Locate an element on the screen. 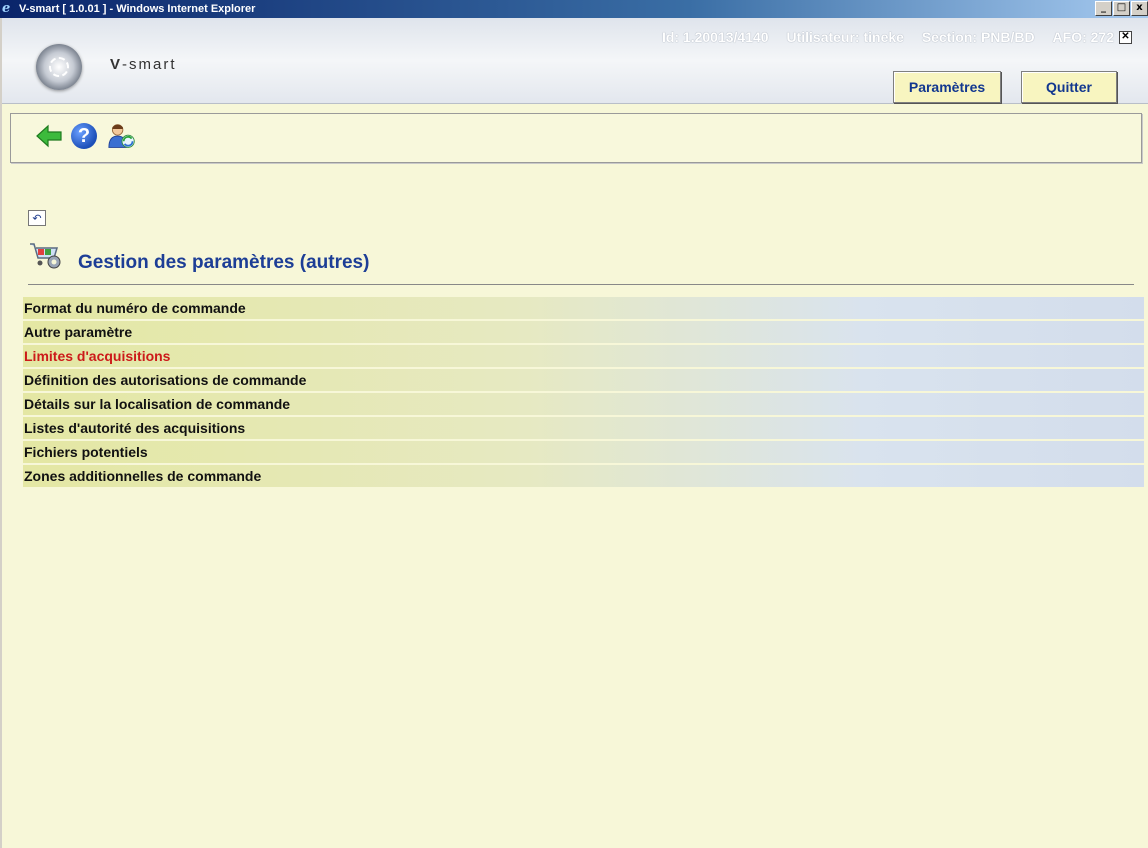  session-id: Id: 1.20013/4140 is located at coordinates (715, 37).